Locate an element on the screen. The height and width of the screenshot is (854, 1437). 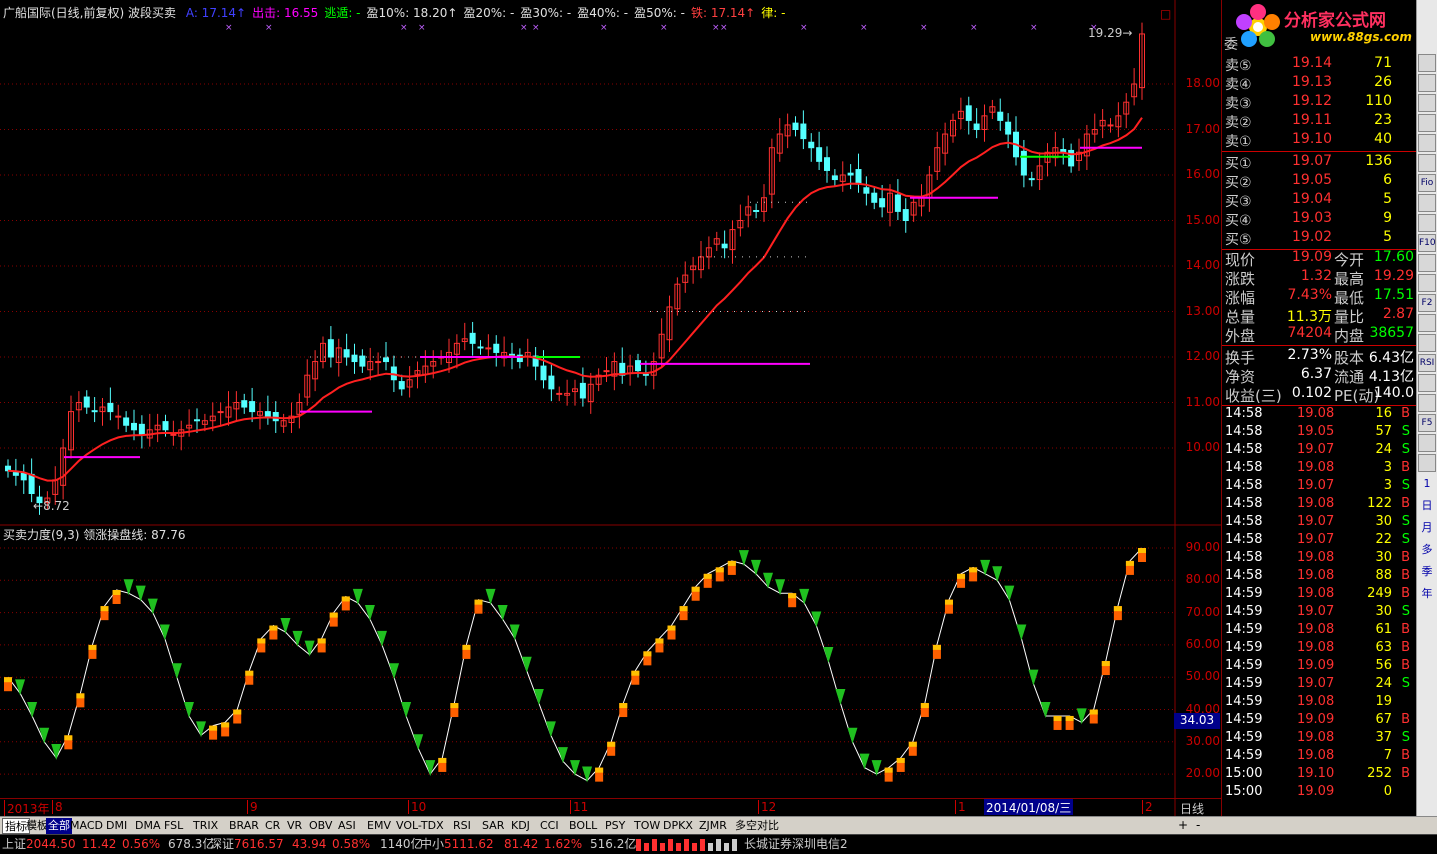
header-indicator: 盈20%: - is located at coordinates (489, 13).